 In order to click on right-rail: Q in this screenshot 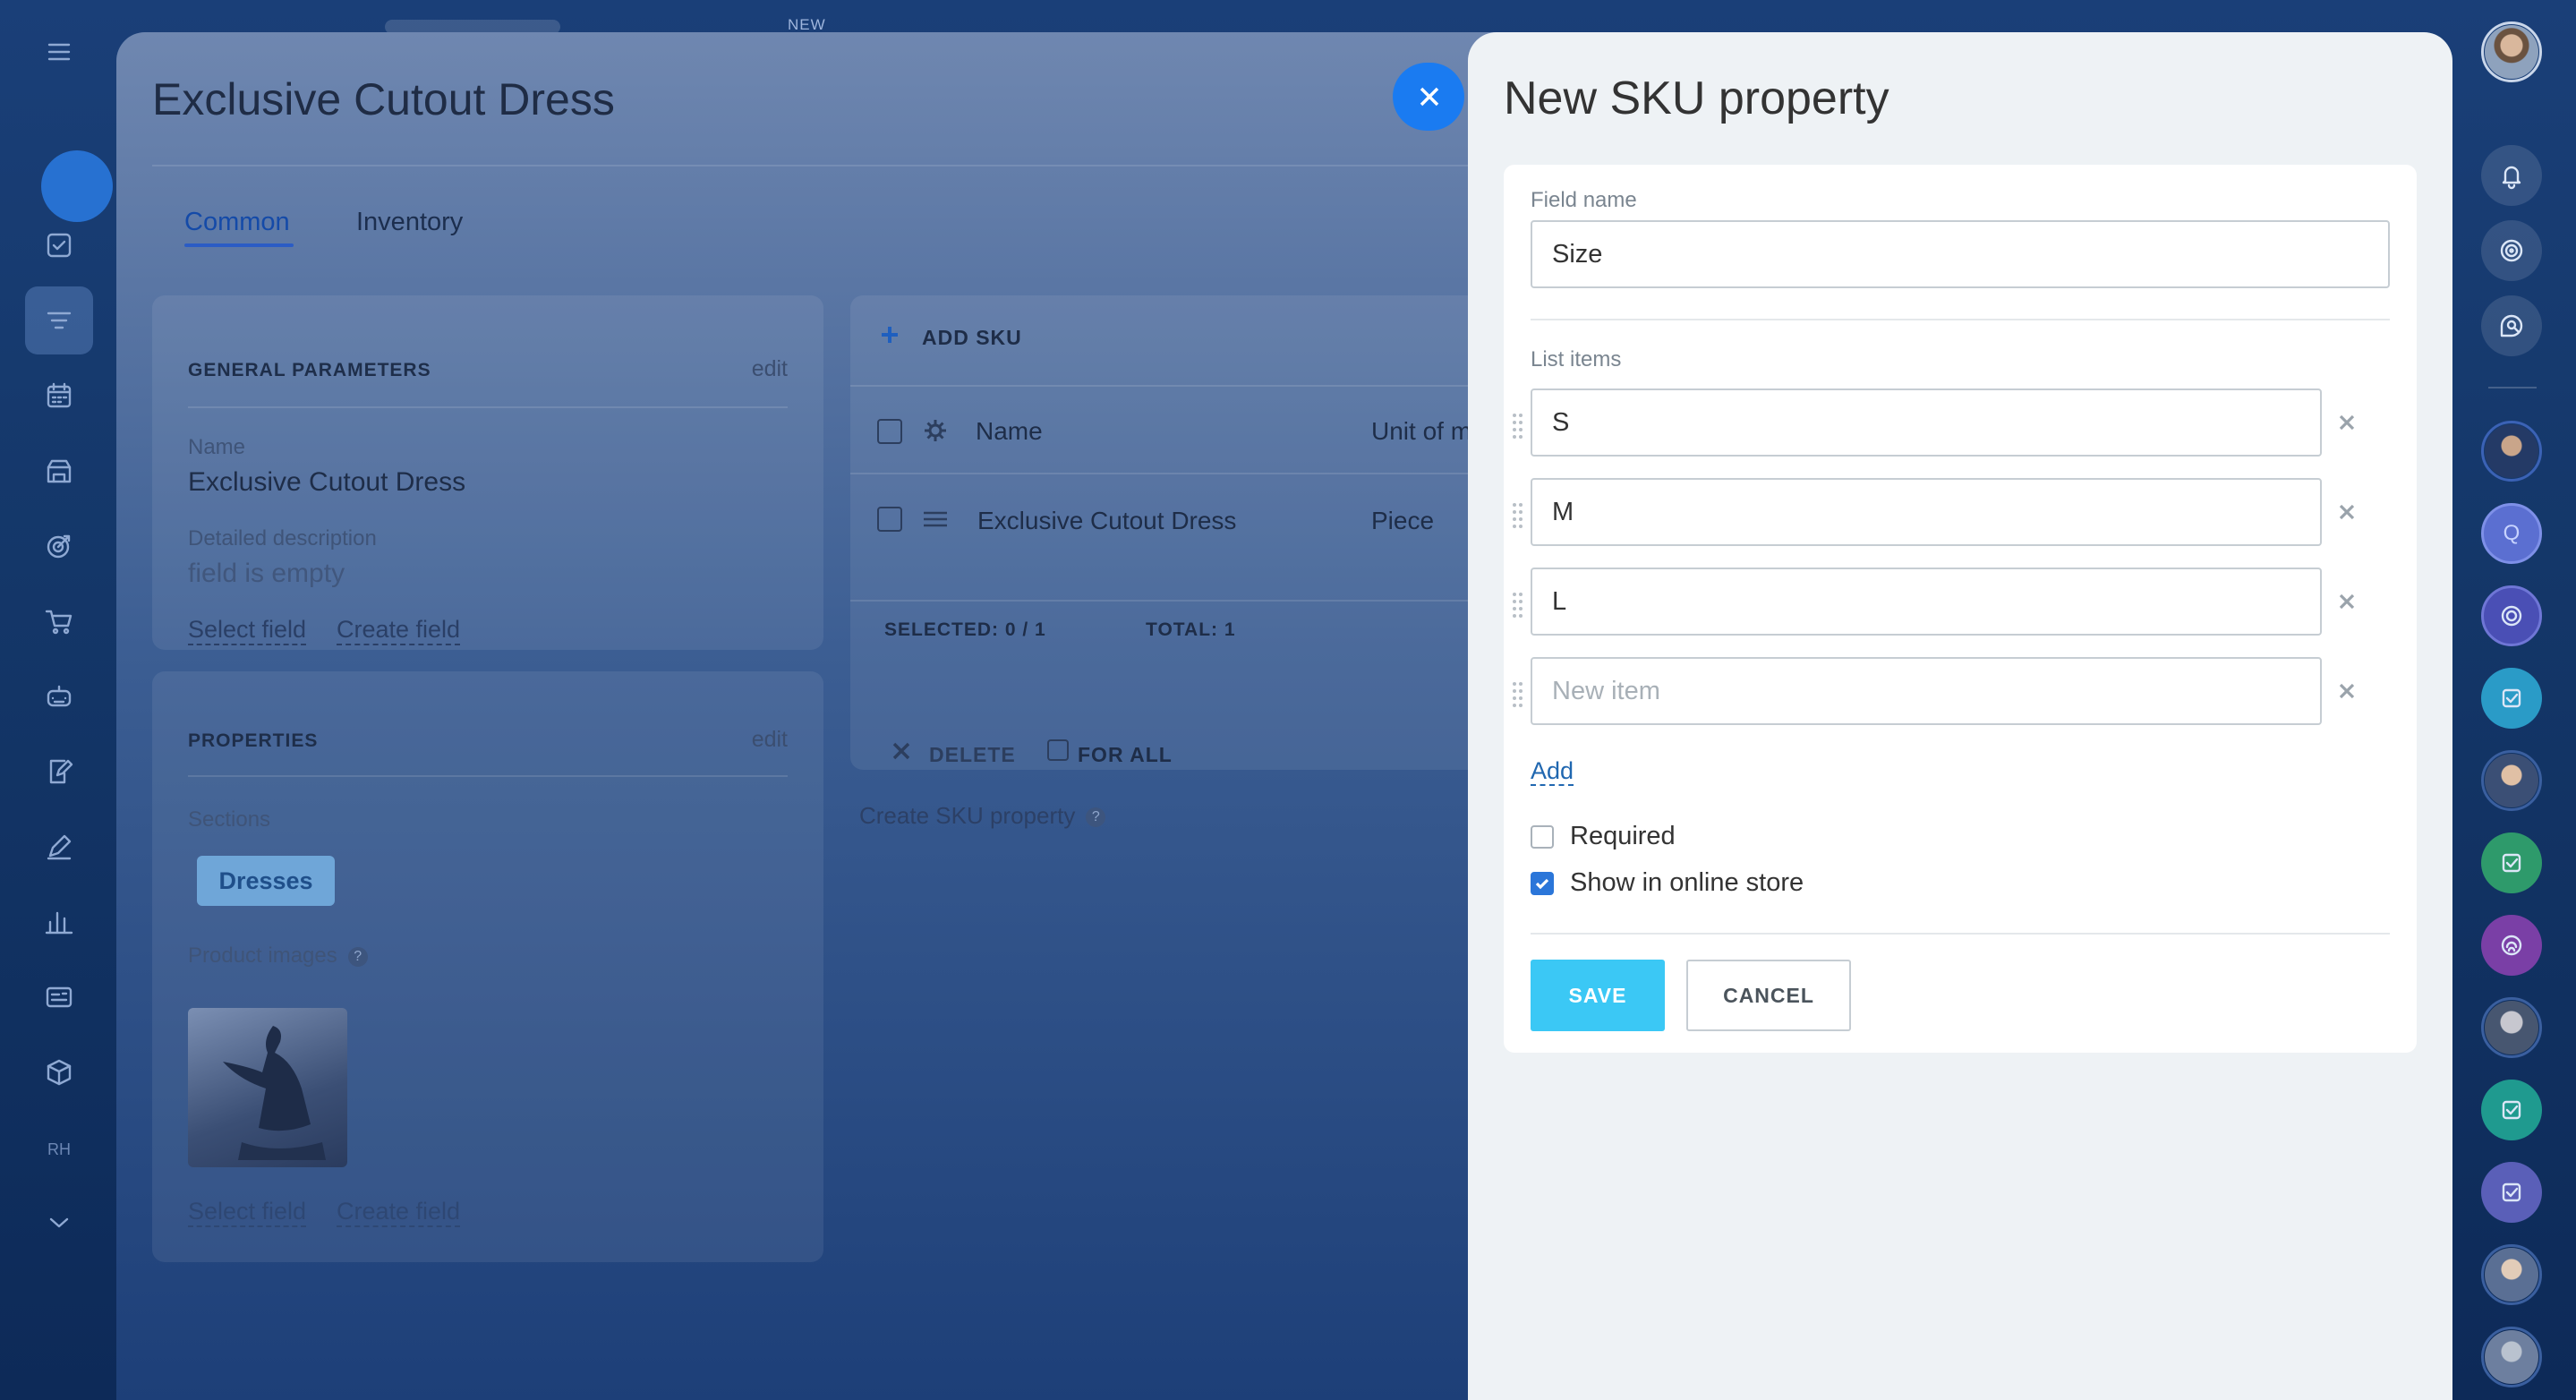, I will do `click(2514, 700)`.